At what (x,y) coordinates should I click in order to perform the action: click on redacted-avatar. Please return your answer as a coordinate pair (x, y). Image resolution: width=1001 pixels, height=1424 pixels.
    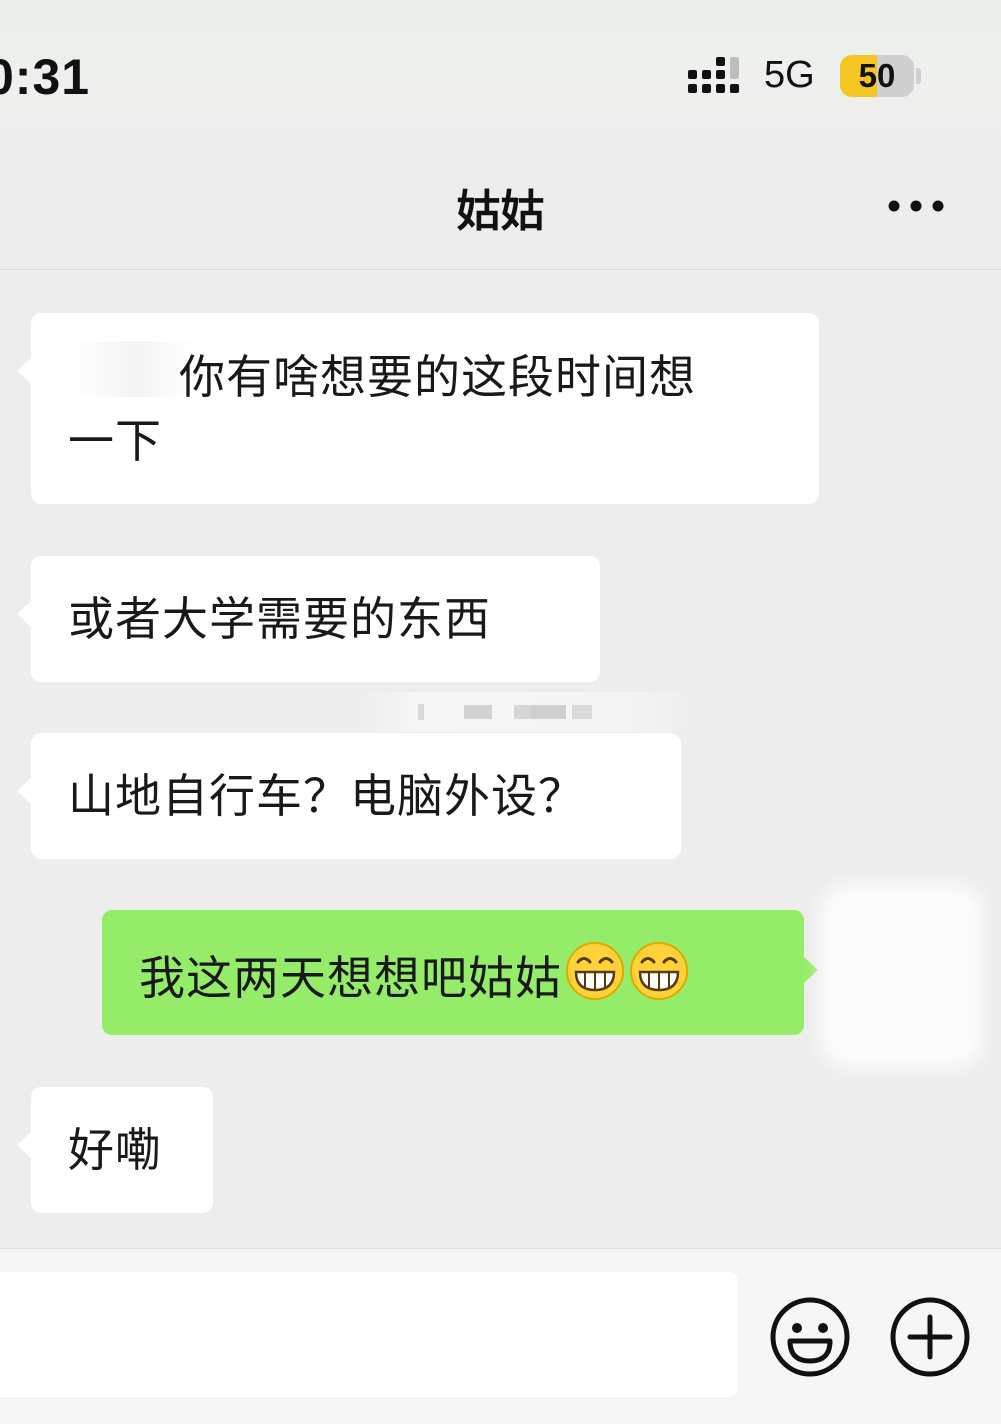
    Looking at the image, I should click on (902, 976).